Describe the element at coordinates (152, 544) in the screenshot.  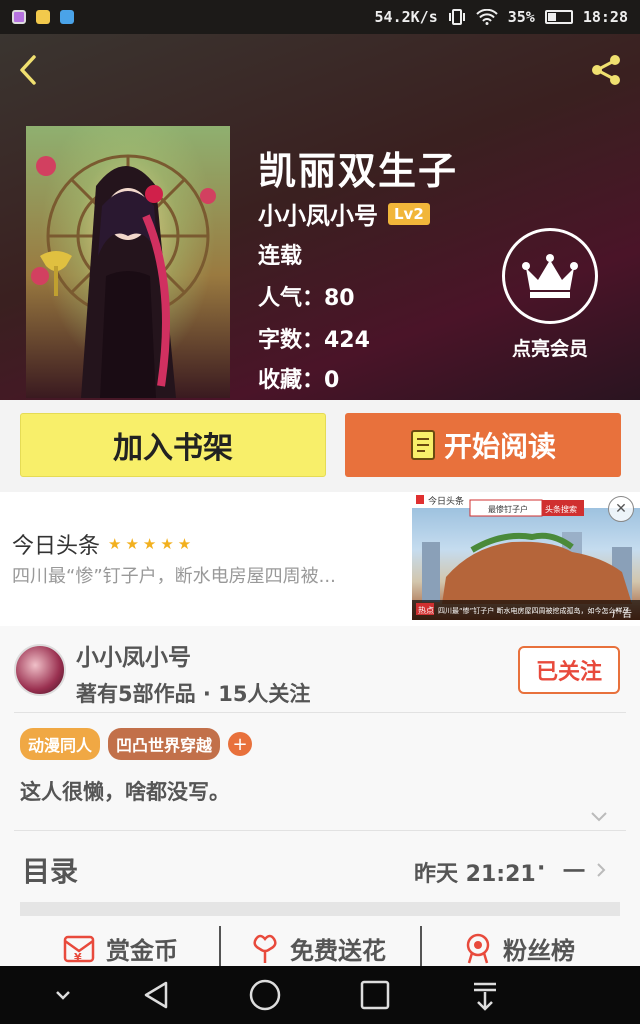
I see `rating-stars: ★★★★★` at that location.